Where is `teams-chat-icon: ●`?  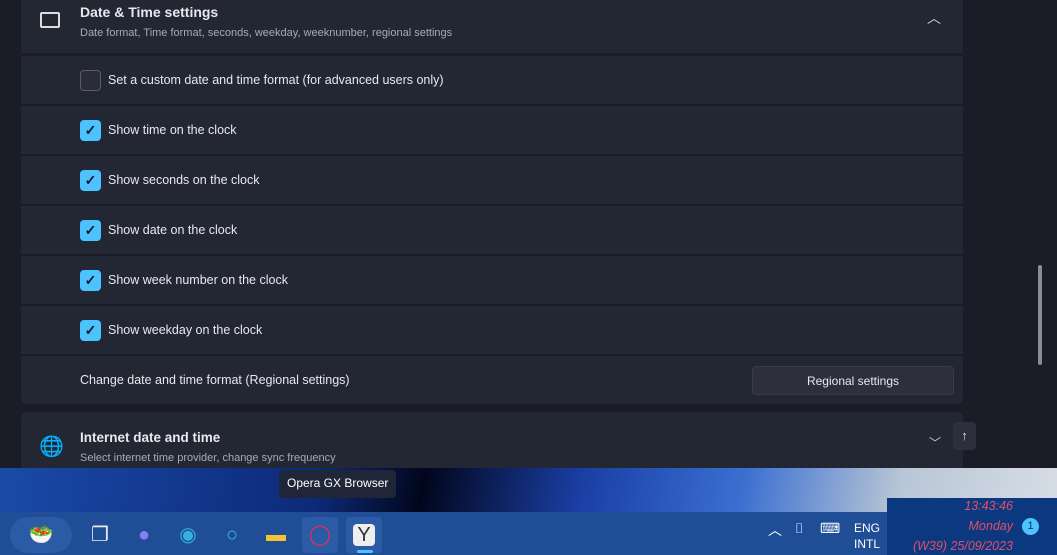 teams-chat-icon: ● is located at coordinates (144, 535).